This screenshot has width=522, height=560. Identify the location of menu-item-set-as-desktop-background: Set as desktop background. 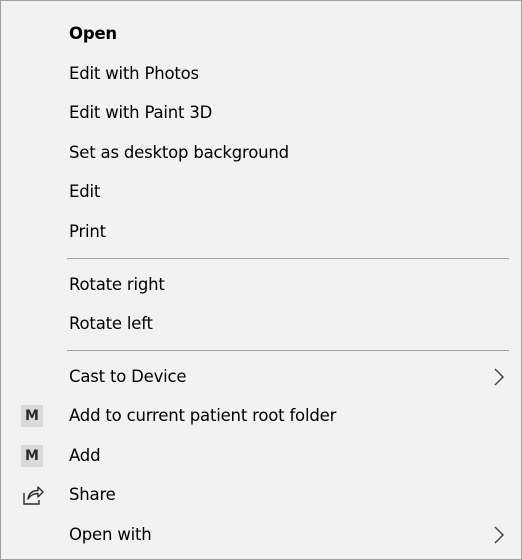
(261, 153).